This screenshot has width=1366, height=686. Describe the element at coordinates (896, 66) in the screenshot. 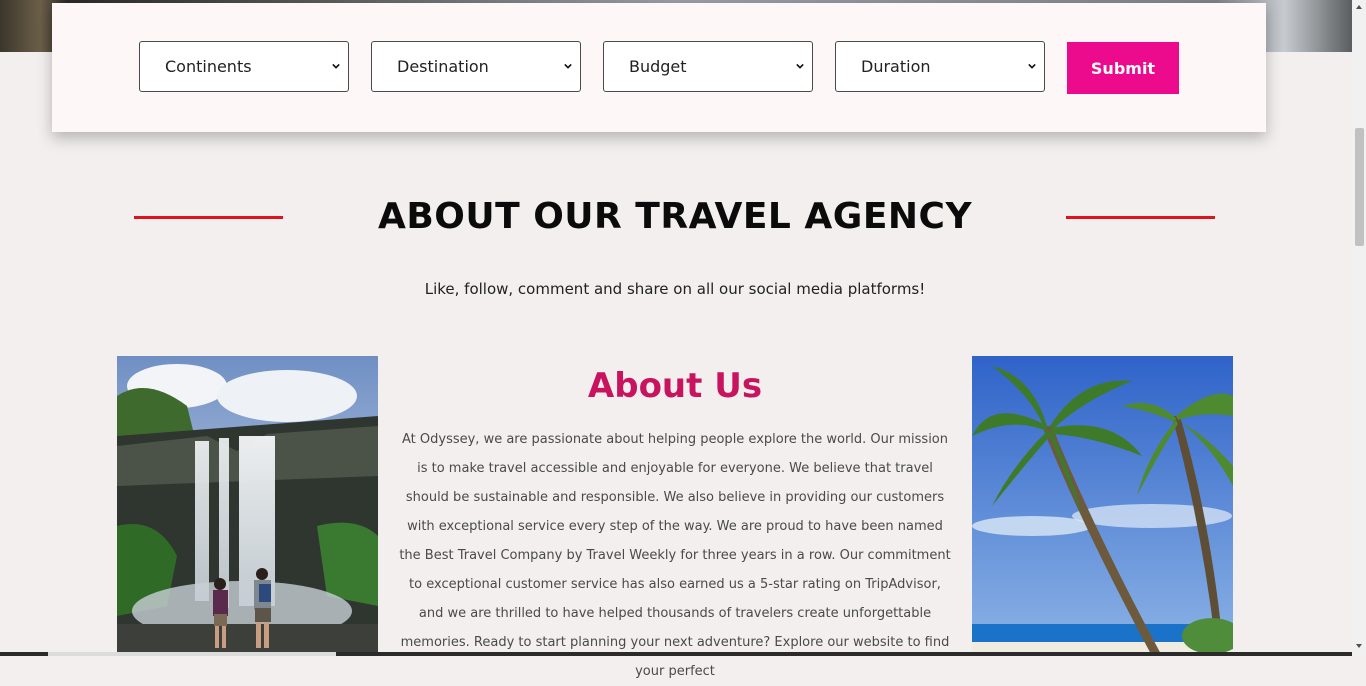

I see `duration-select-label: Duration` at that location.